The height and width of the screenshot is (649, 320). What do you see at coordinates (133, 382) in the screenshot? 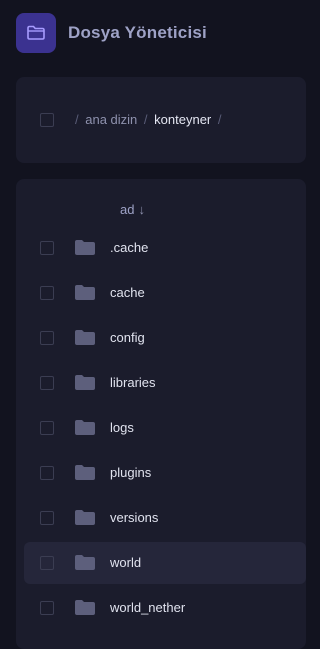
I see `file-name: libraries` at bounding box center [133, 382].